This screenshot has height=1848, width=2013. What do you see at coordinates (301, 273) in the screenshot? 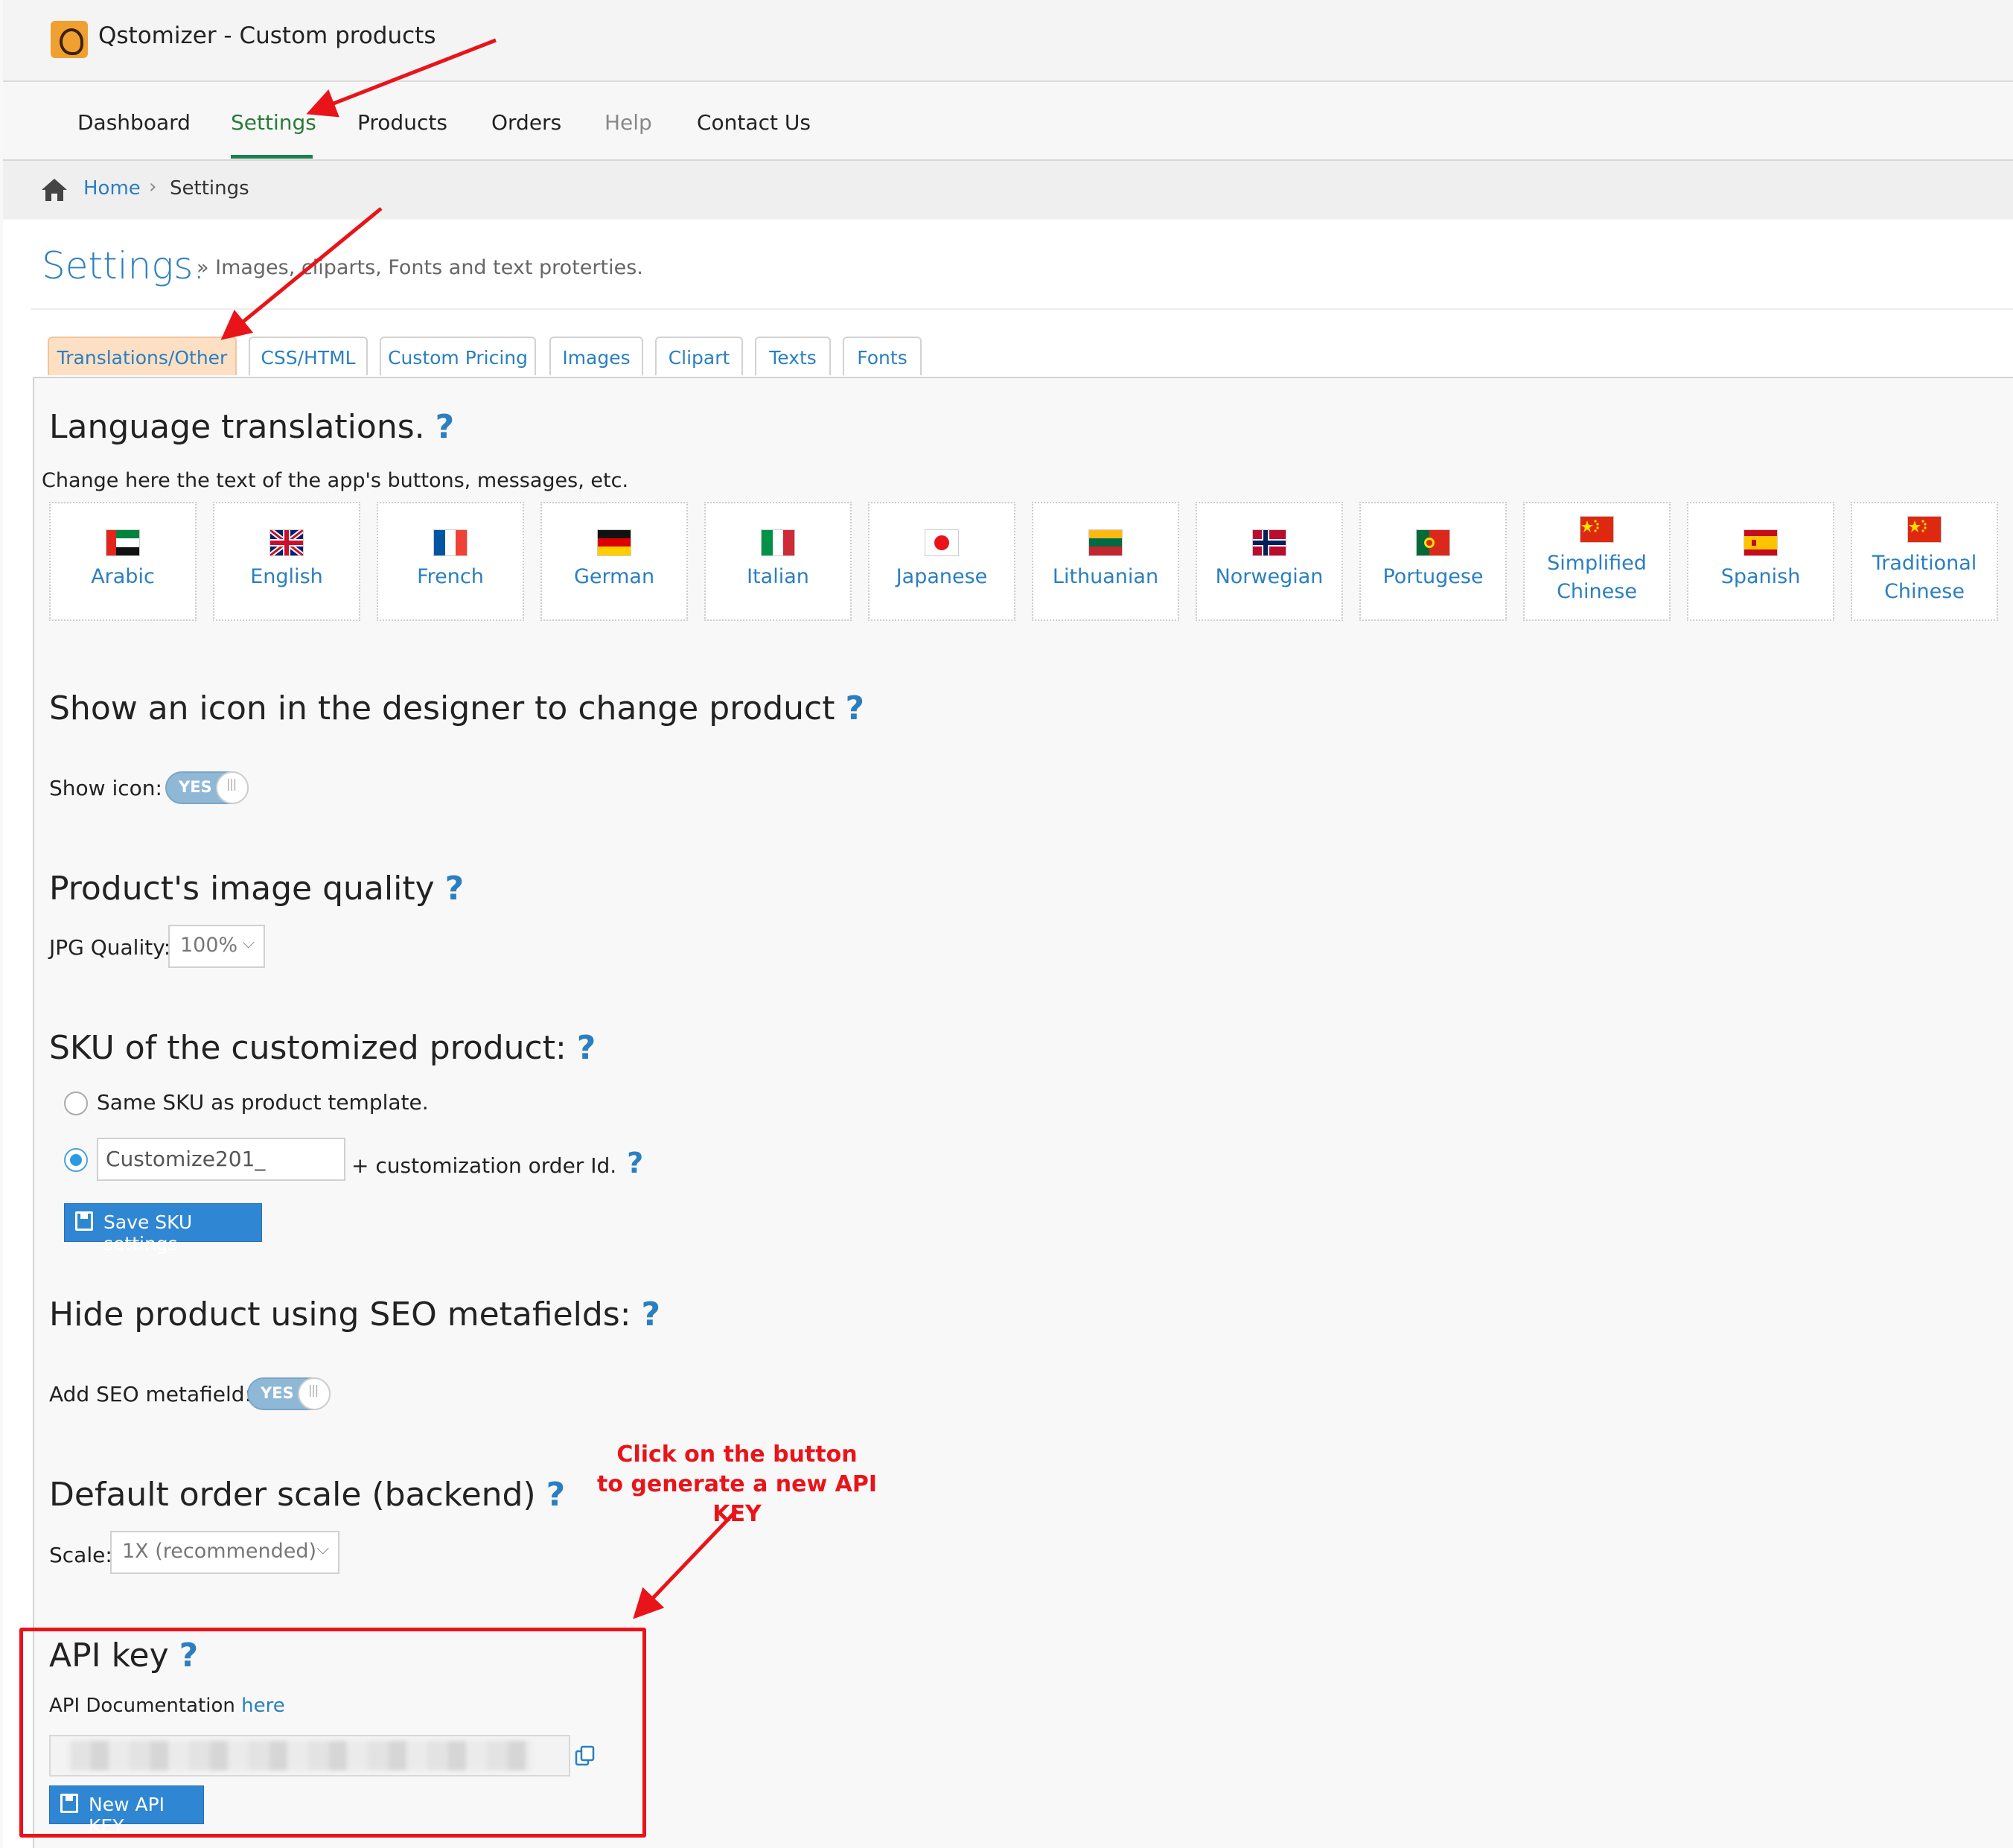
I see `arrow-to-translations-tab` at bounding box center [301, 273].